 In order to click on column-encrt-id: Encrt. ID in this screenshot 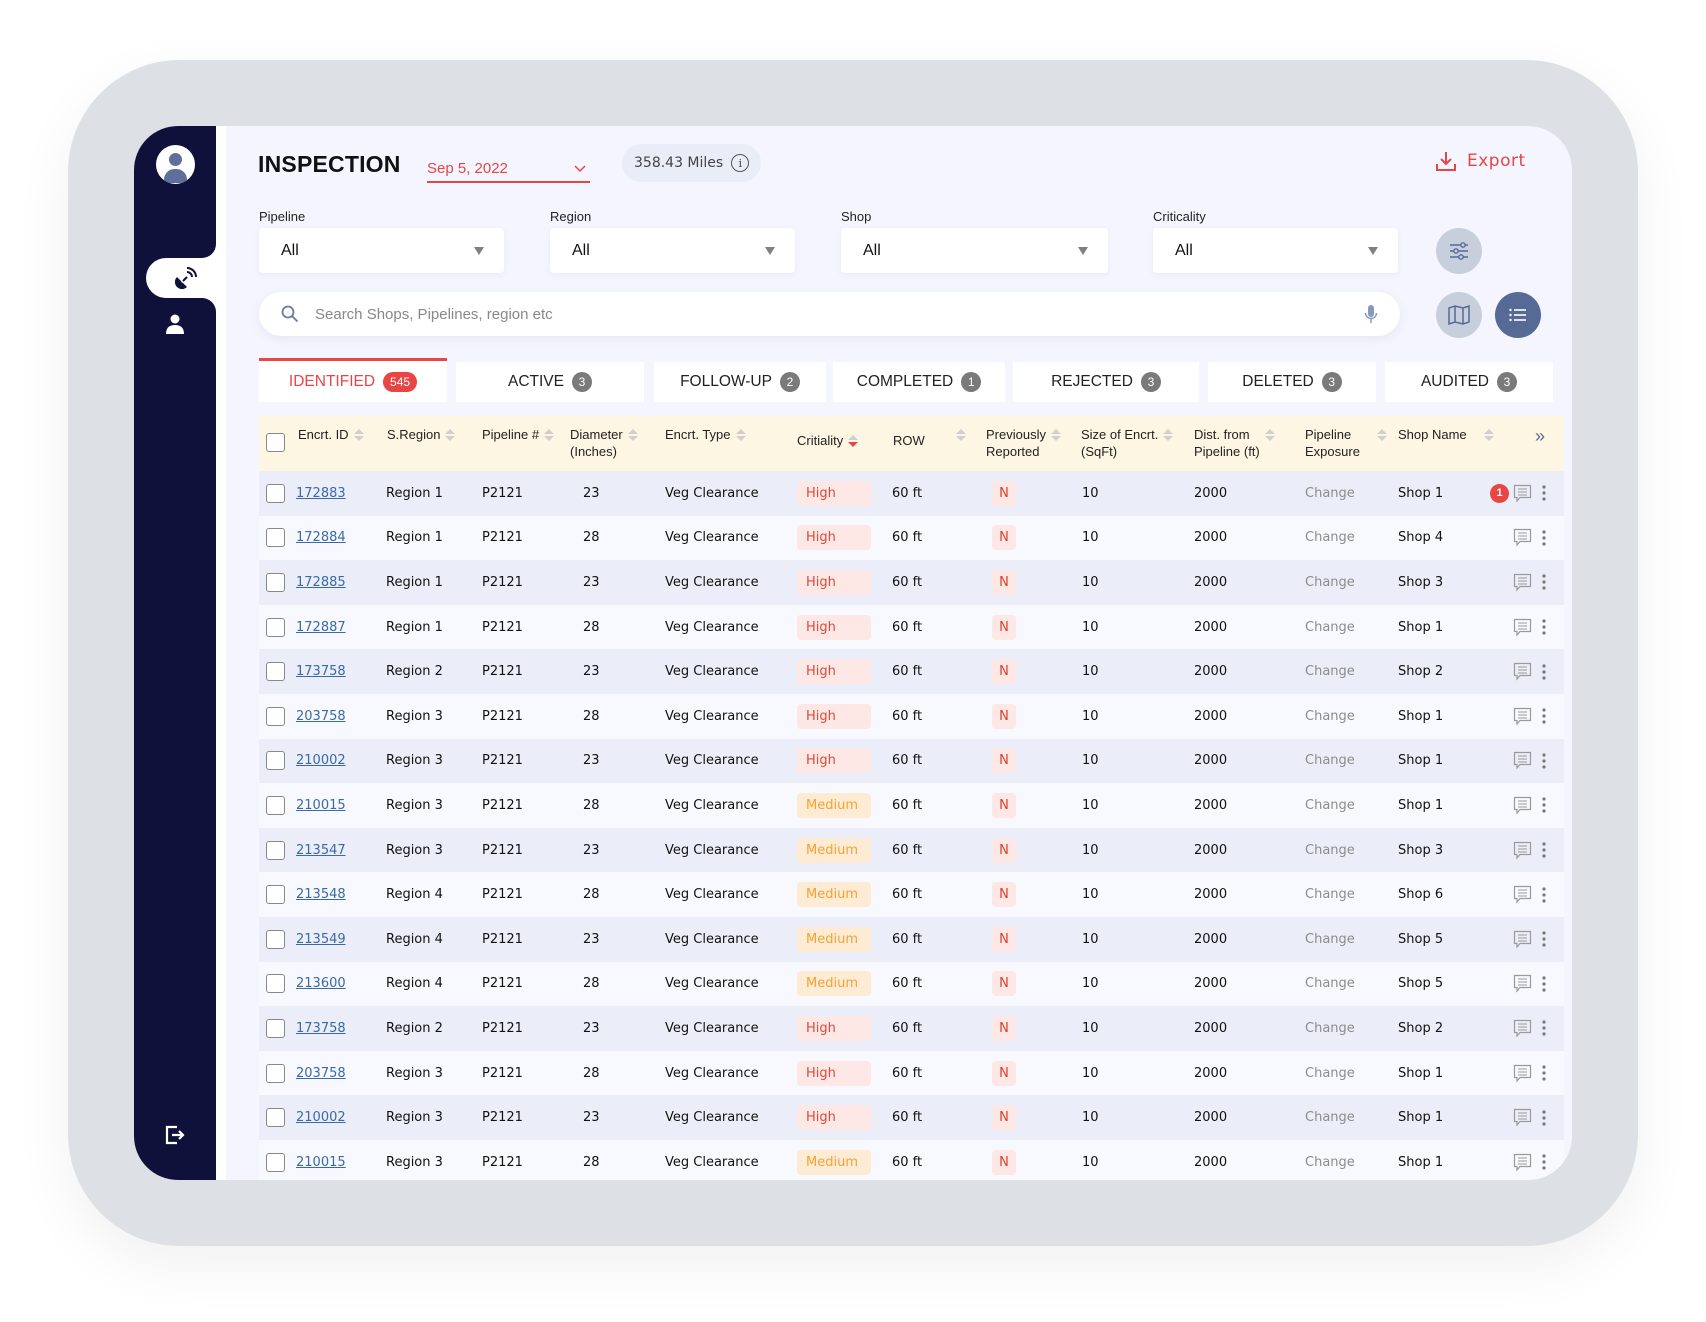, I will do `click(331, 434)`.